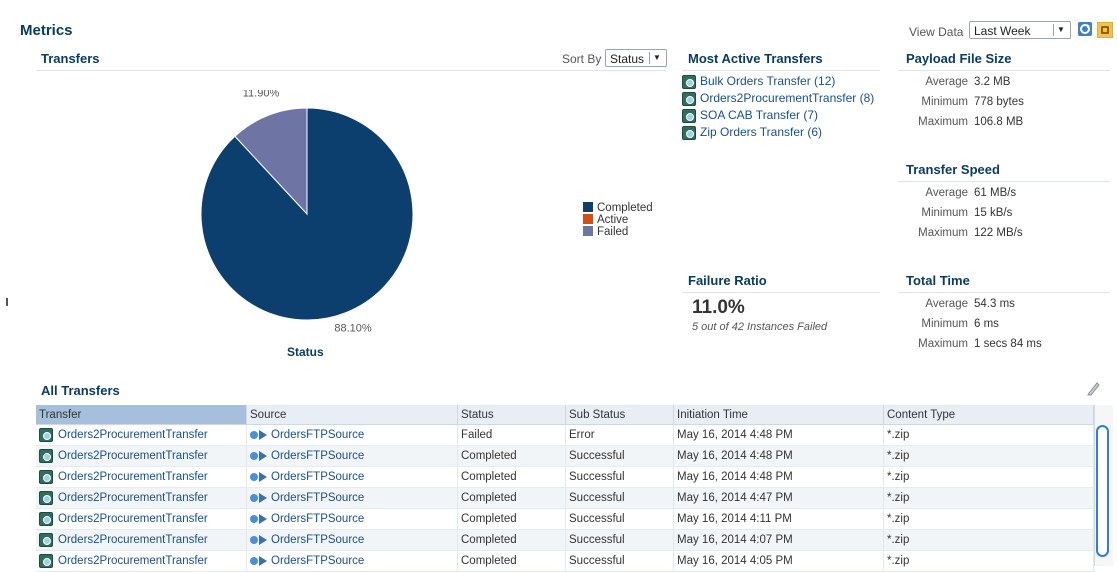 This screenshot has width=1117, height=572. I want to click on payload-average: Average 3.2 MB, so click(968, 82).